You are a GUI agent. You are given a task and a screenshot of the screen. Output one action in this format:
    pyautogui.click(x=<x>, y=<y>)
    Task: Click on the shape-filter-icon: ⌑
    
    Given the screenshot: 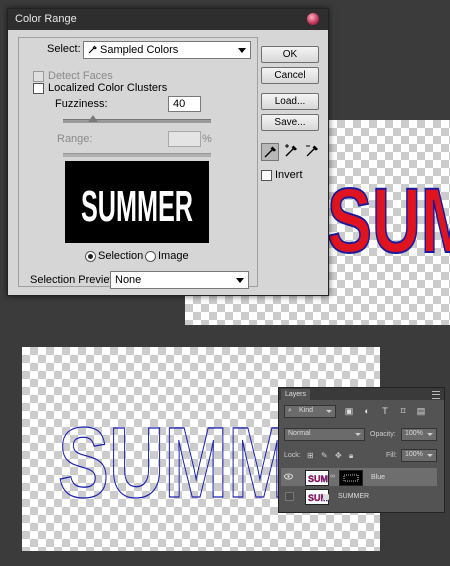 What is the action you would take?
    pyautogui.click(x=403, y=411)
    